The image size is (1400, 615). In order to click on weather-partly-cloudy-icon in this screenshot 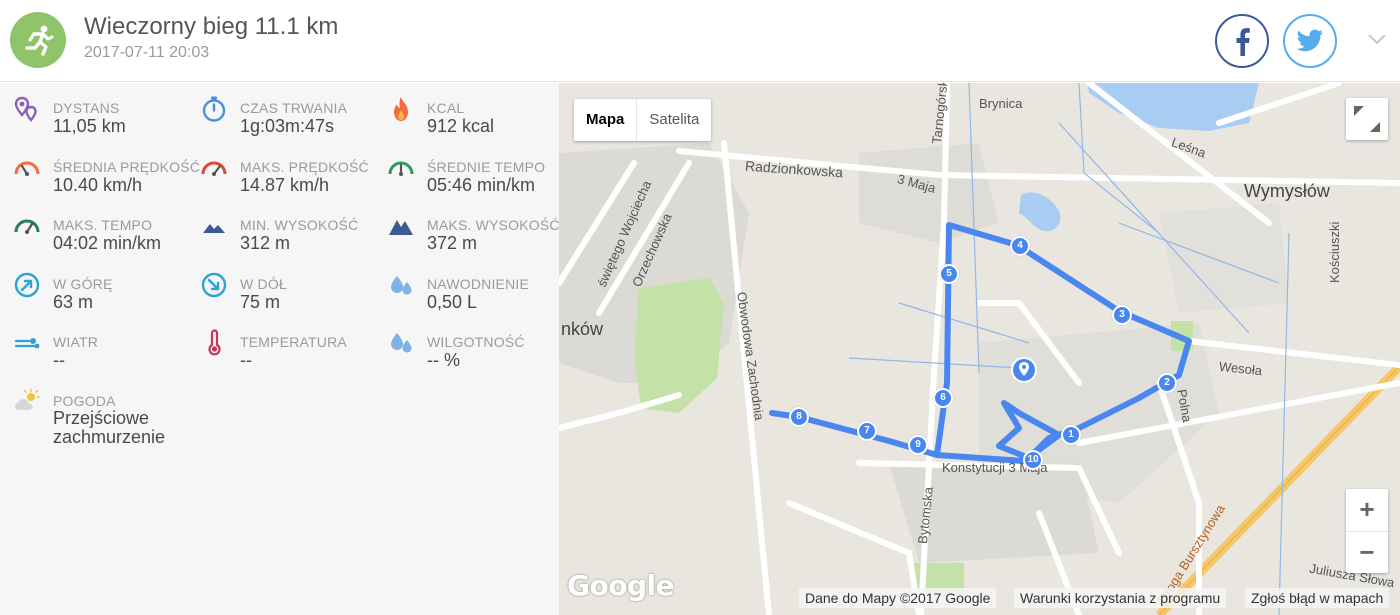, I will do `click(28, 399)`.